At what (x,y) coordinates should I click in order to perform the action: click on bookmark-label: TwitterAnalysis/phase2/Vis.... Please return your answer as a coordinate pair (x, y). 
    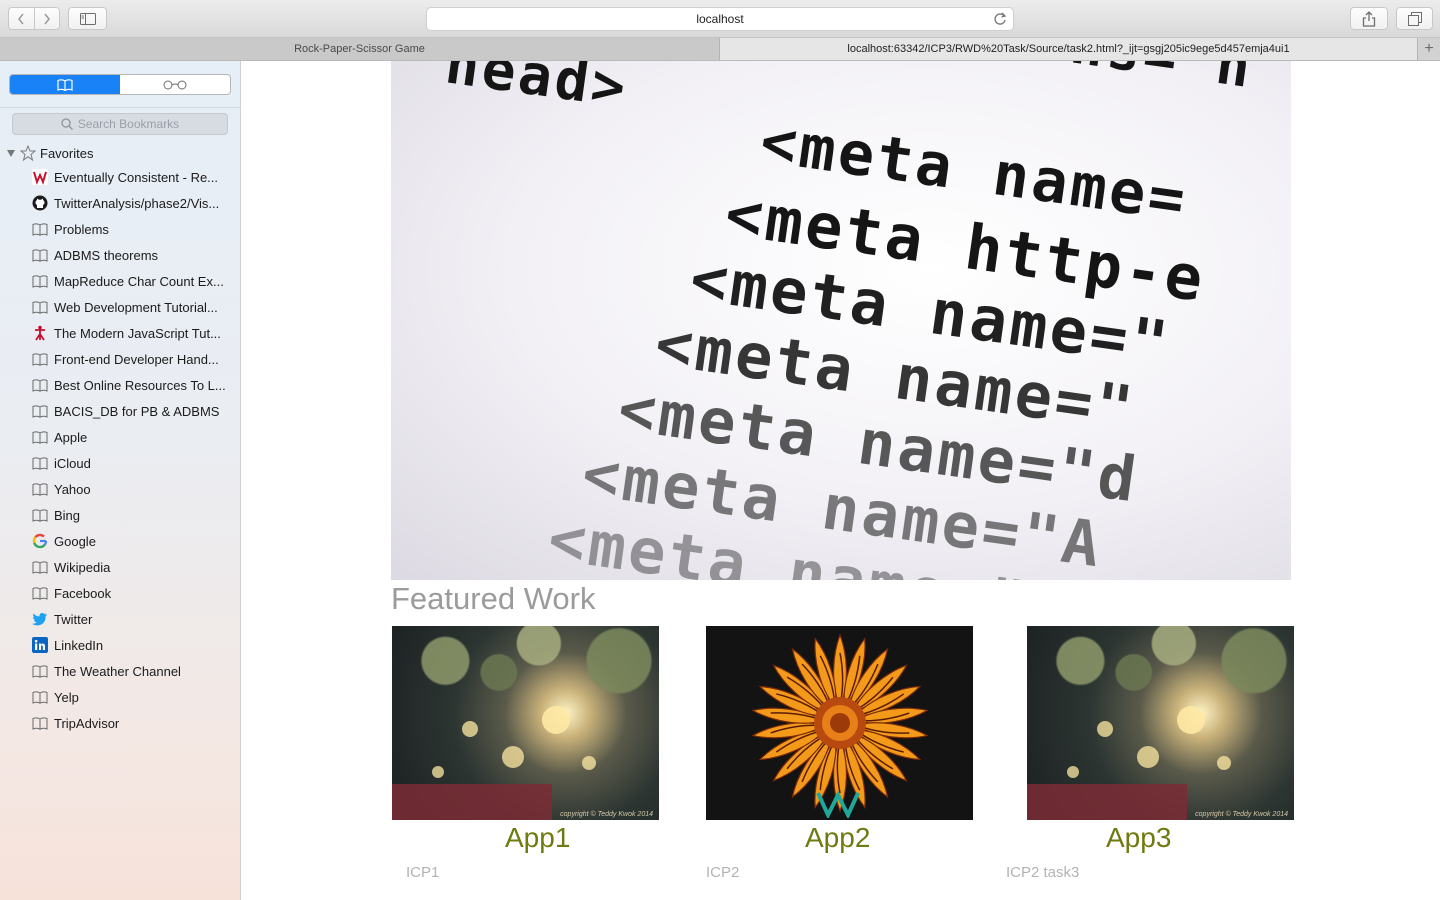
    Looking at the image, I should click on (137, 203).